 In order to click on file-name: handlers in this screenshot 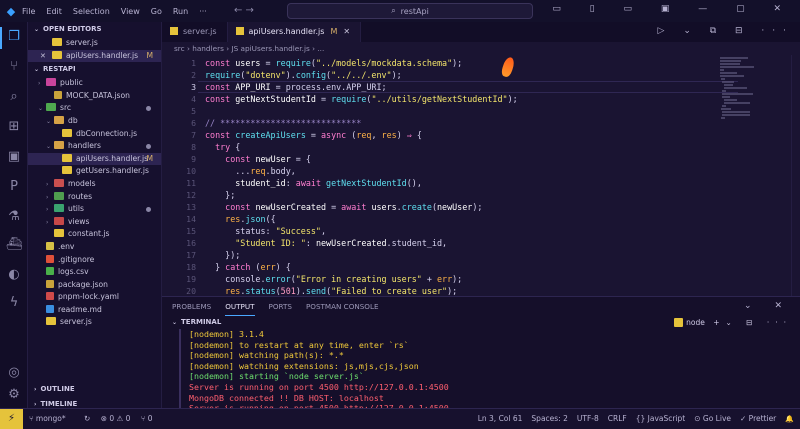, I will do `click(84, 146)`.